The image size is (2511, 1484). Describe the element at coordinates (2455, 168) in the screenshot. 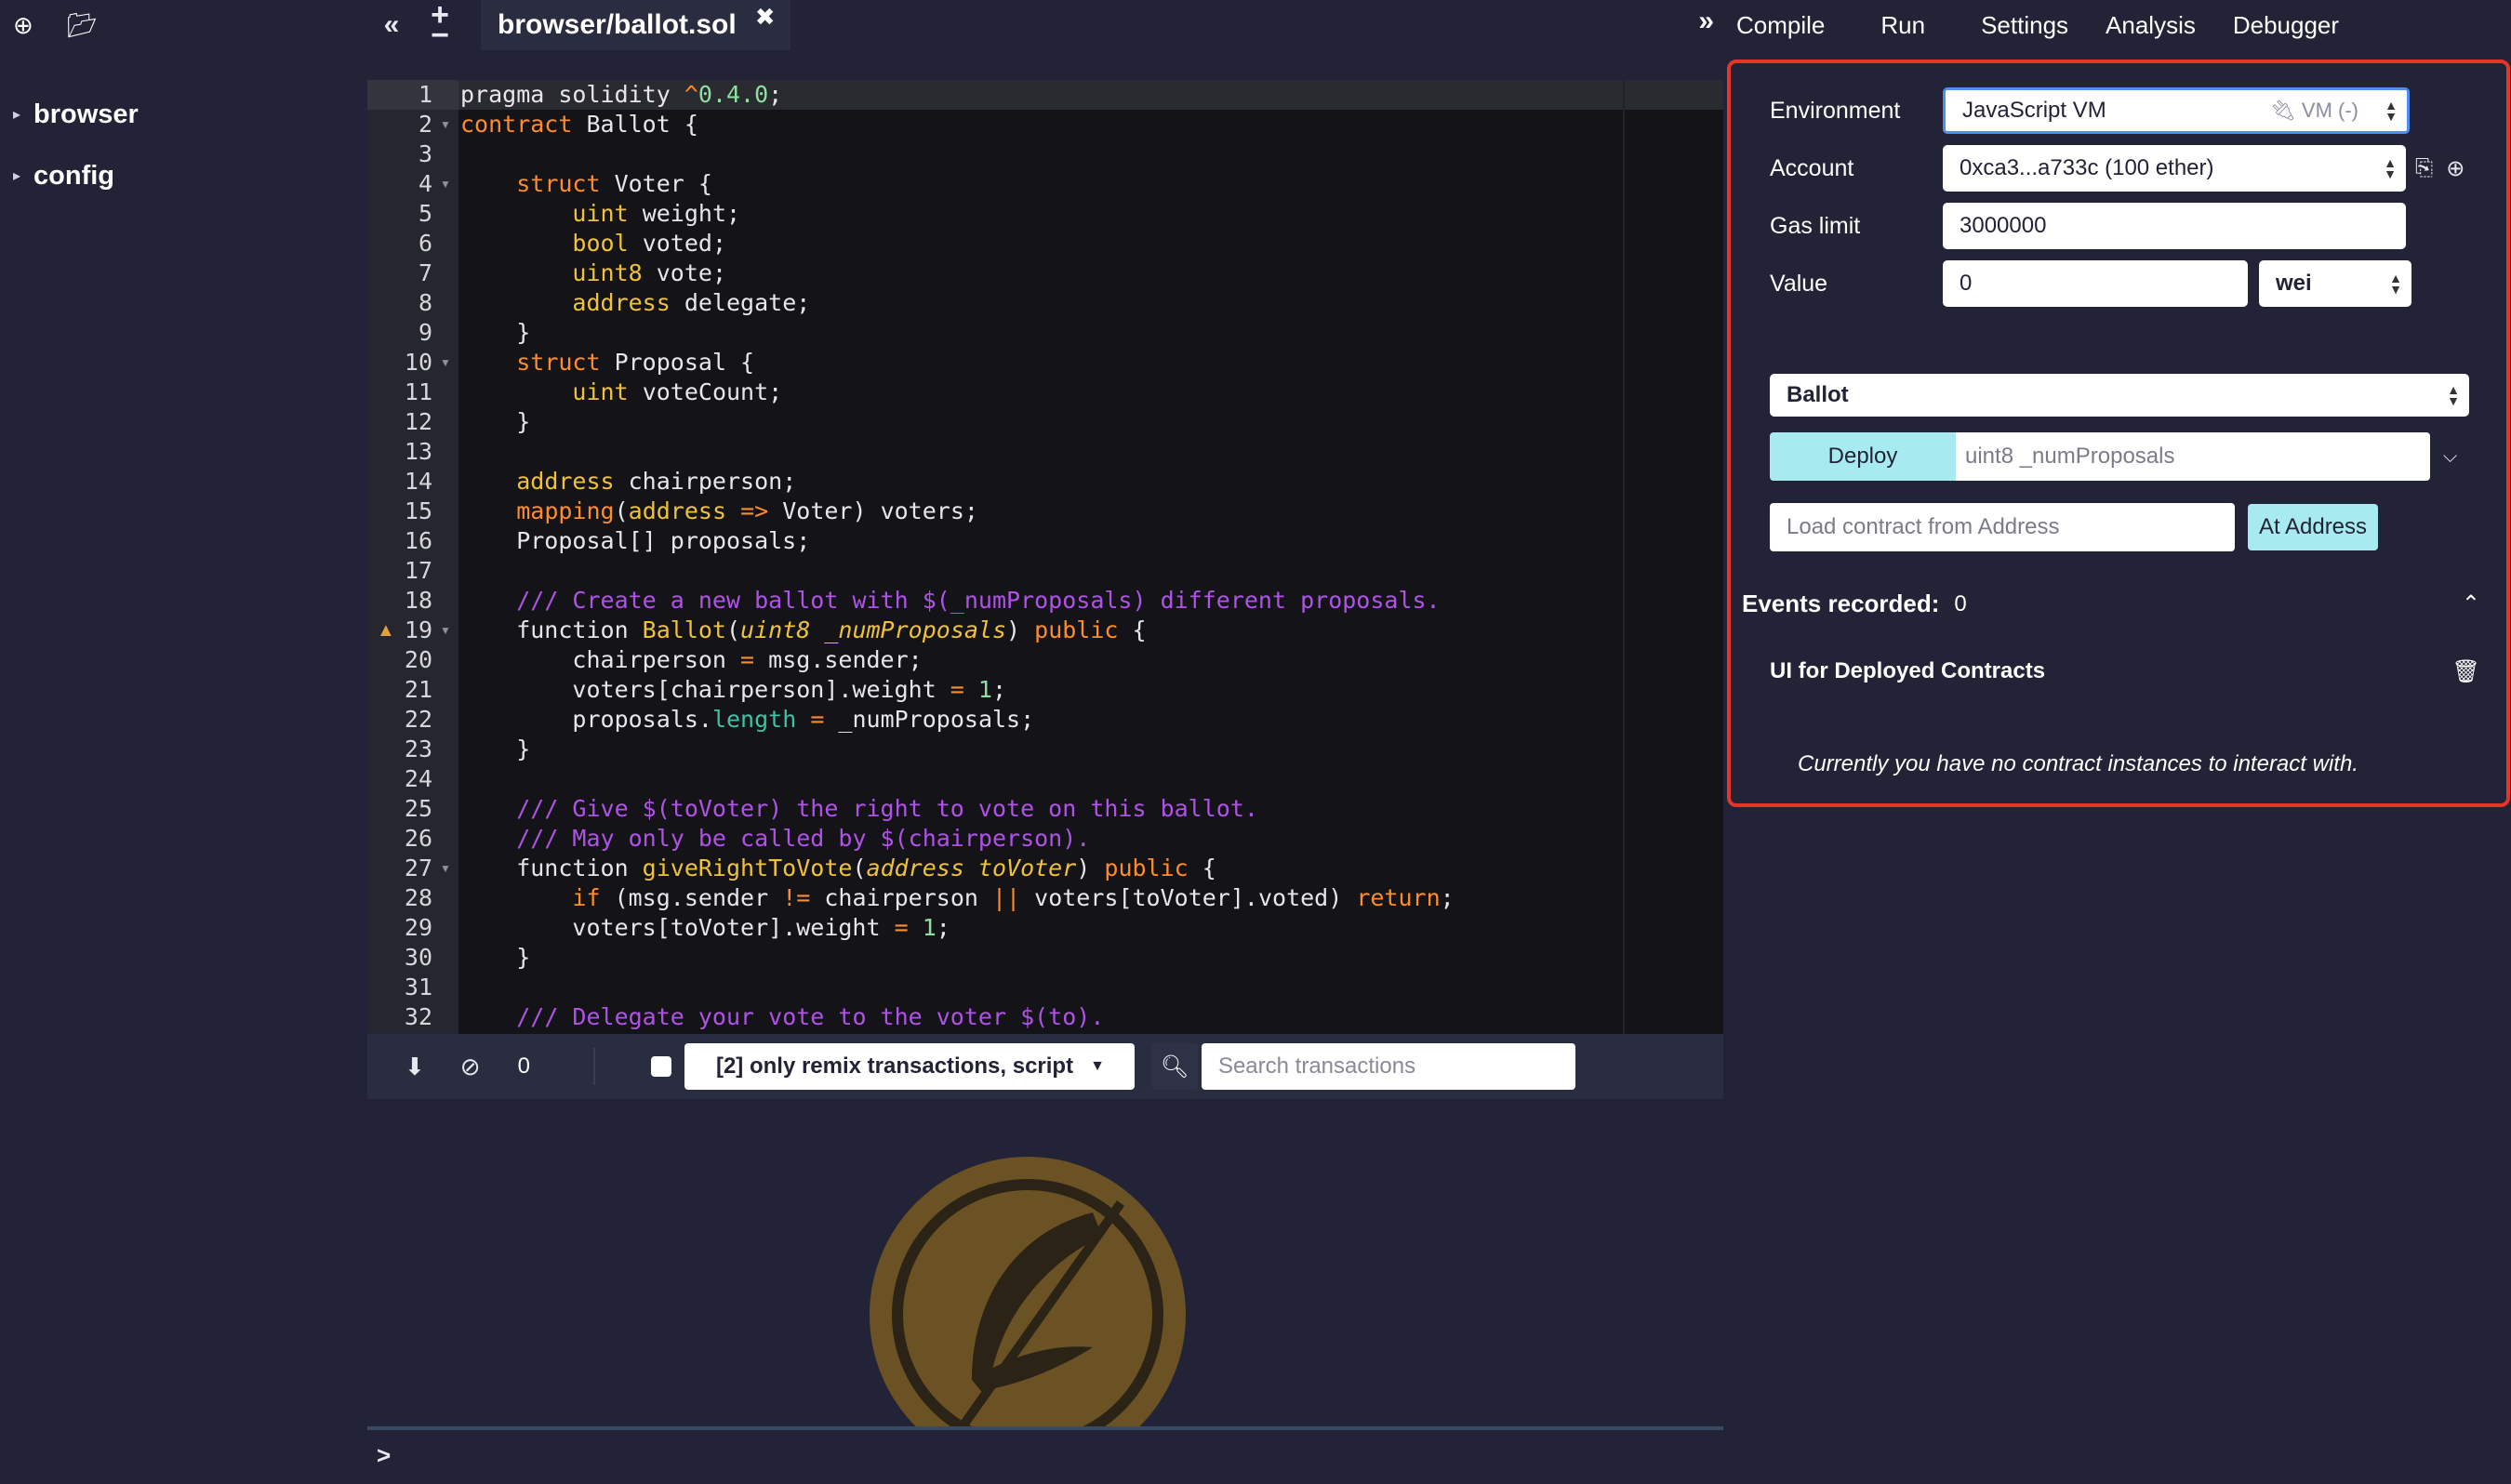

I see `plus-circle-icon: ⊕` at that location.